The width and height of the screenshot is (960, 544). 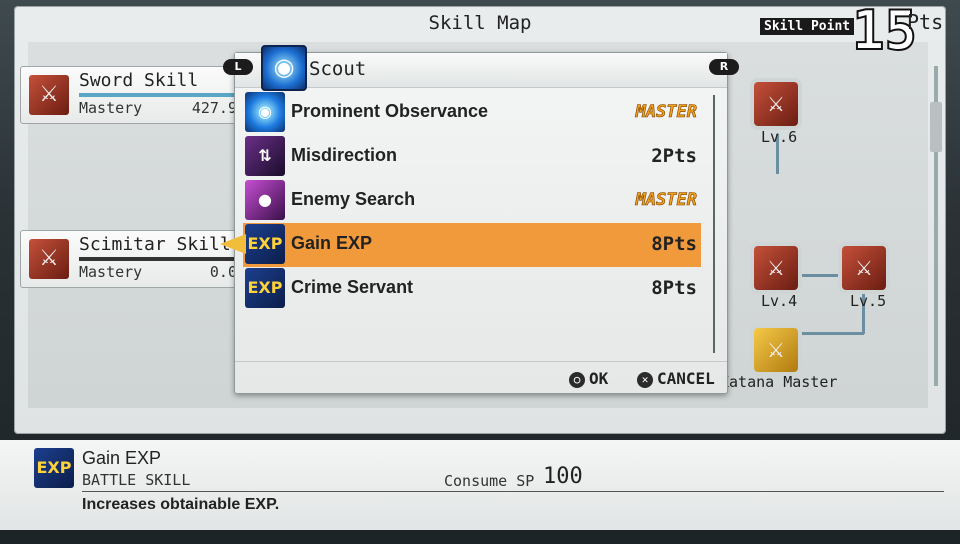 I want to click on skill-card-name: Scimitar Skill, so click(x=155, y=244).